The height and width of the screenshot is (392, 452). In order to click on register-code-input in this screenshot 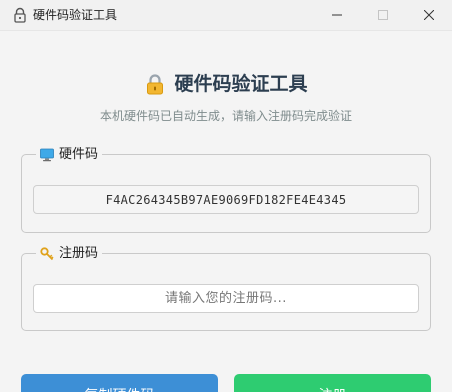, I will do `click(226, 298)`.